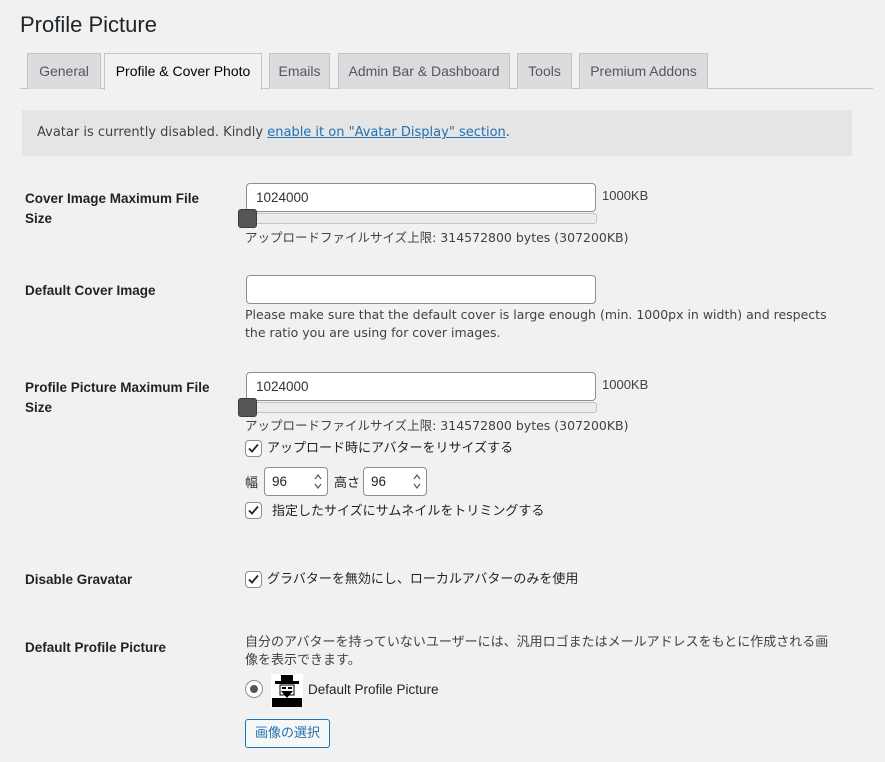  I want to click on notice-text: Avatar is currently disabled. Kindly, so click(152, 132).